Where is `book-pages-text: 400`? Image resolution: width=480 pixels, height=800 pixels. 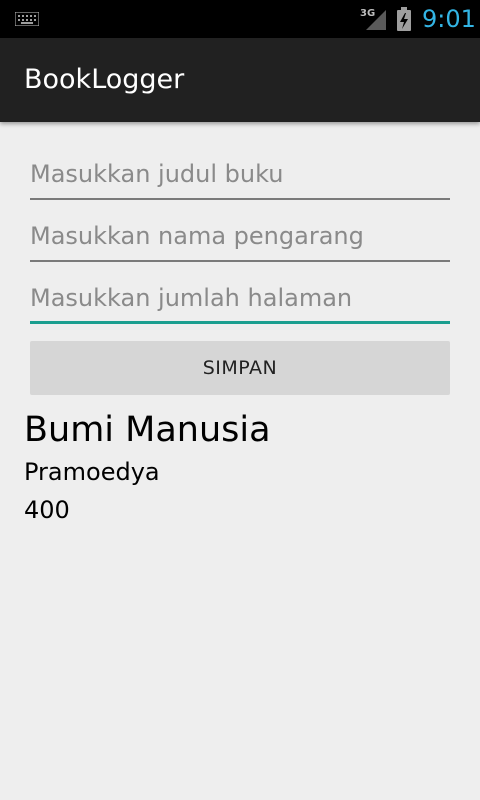 book-pages-text: 400 is located at coordinates (47, 510).